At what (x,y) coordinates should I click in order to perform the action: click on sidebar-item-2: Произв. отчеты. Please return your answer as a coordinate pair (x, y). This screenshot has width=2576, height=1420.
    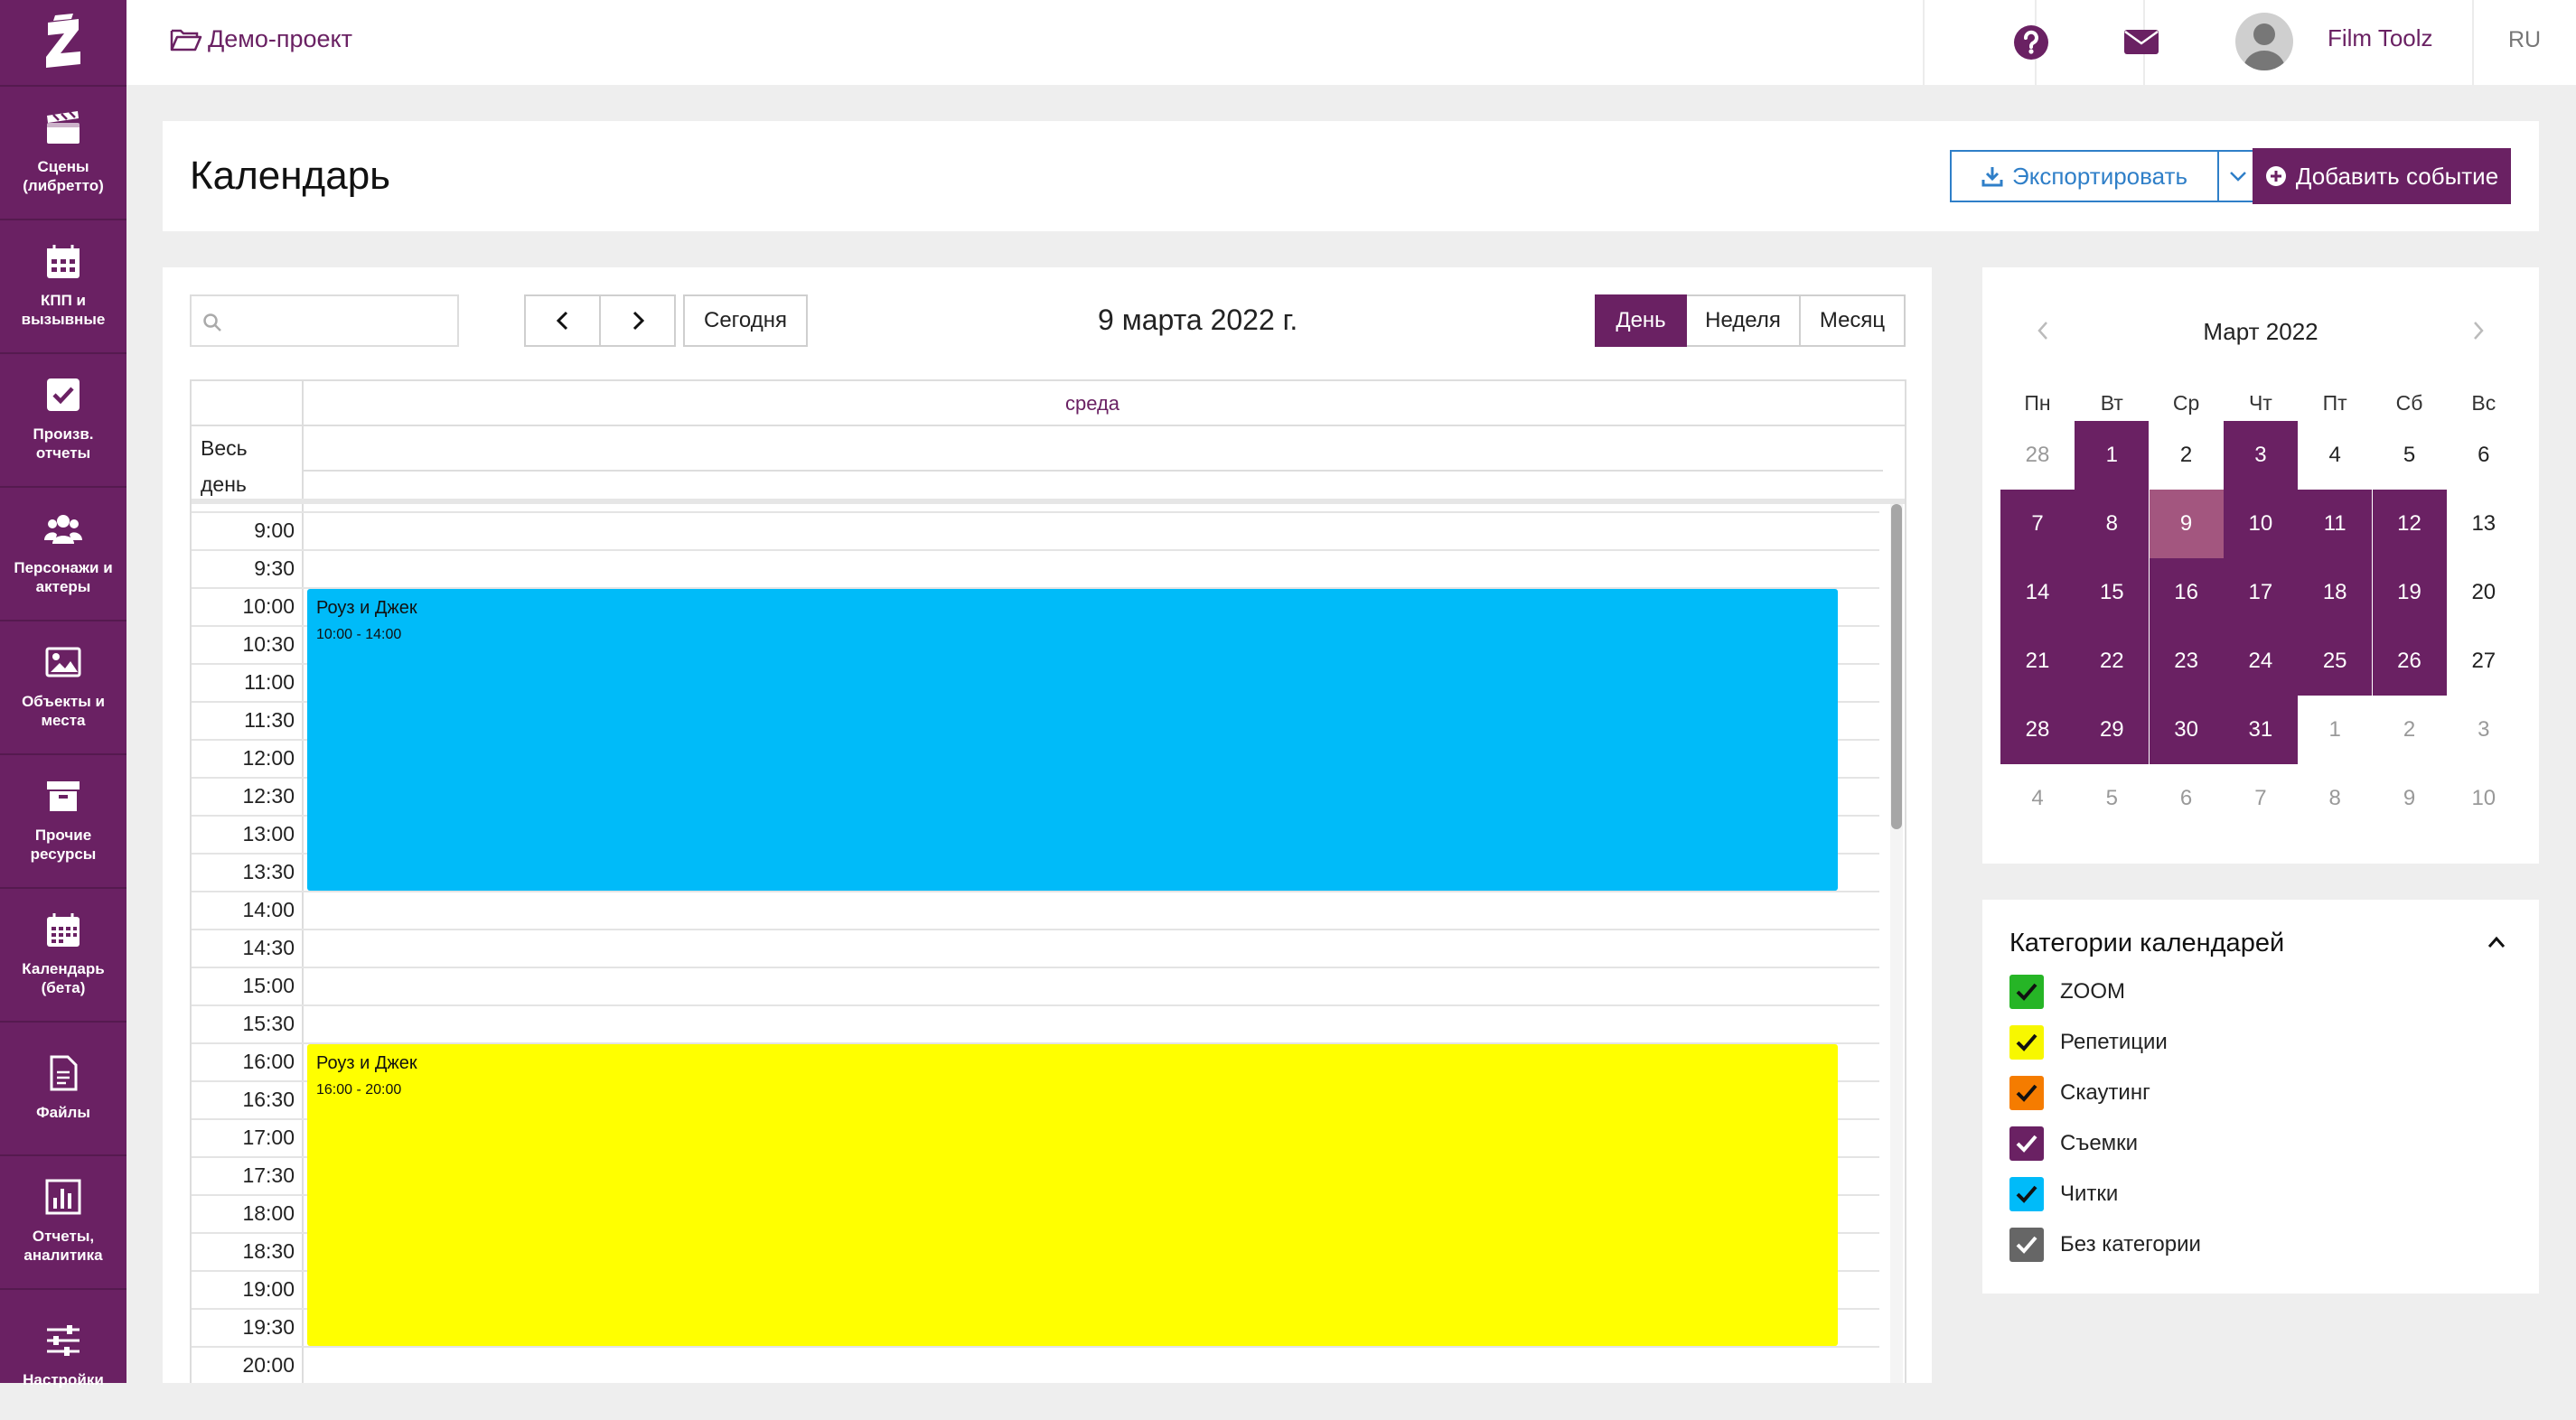
    Looking at the image, I should click on (63, 418).